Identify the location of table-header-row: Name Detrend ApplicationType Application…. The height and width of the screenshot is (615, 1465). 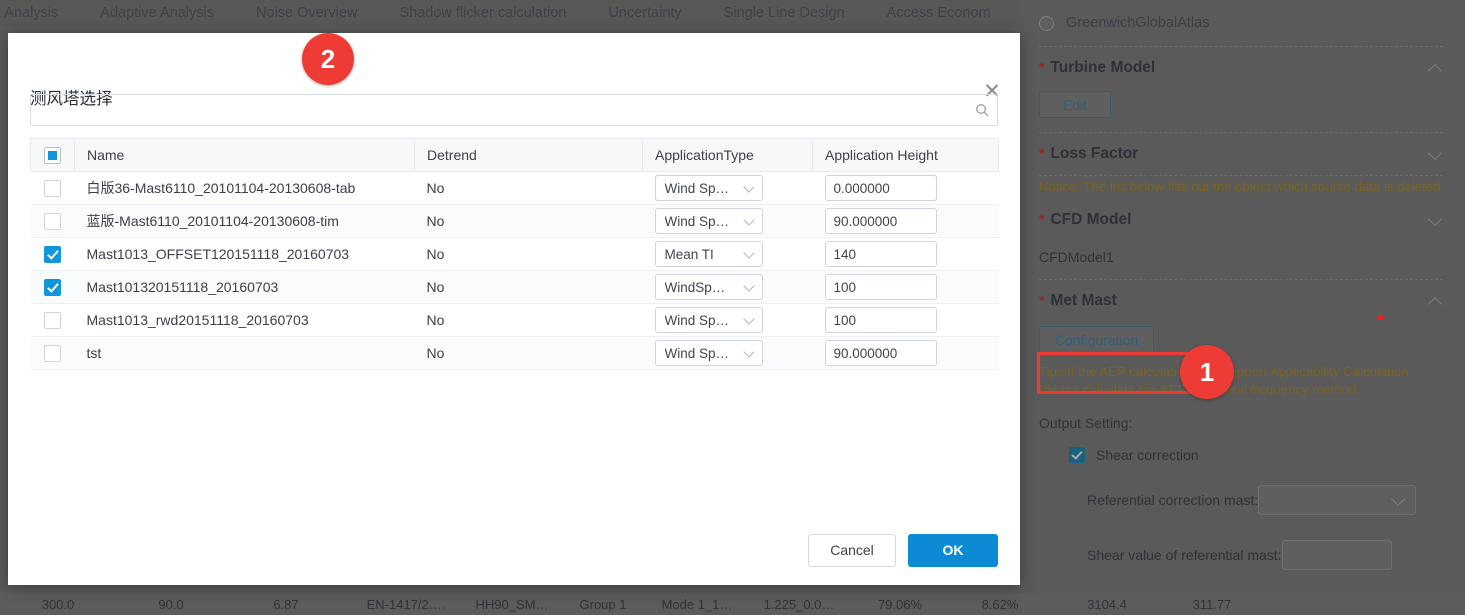
(514, 155).